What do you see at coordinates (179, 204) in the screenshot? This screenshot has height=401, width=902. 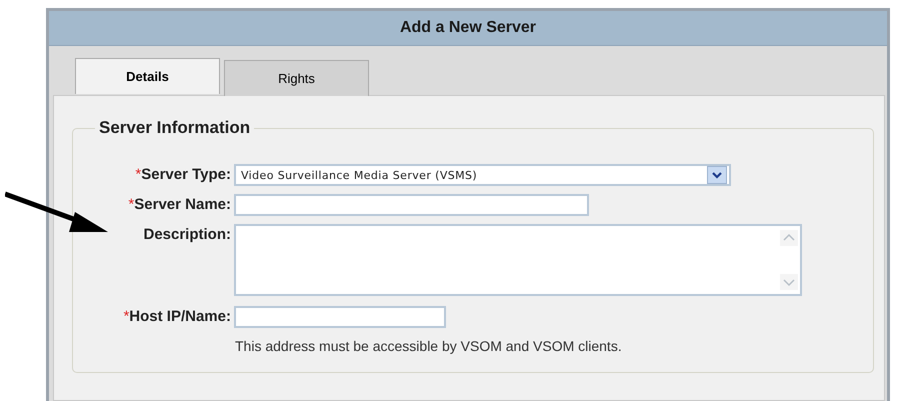 I see `field-label: *Server Name:` at bounding box center [179, 204].